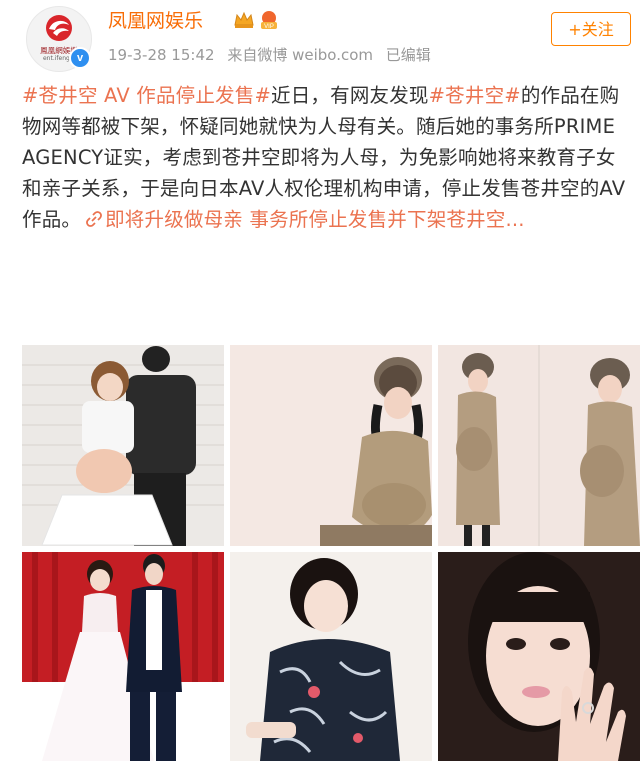  Describe the element at coordinates (161, 55) in the screenshot. I see `timestamp: 19-3-28 15:42` at that location.